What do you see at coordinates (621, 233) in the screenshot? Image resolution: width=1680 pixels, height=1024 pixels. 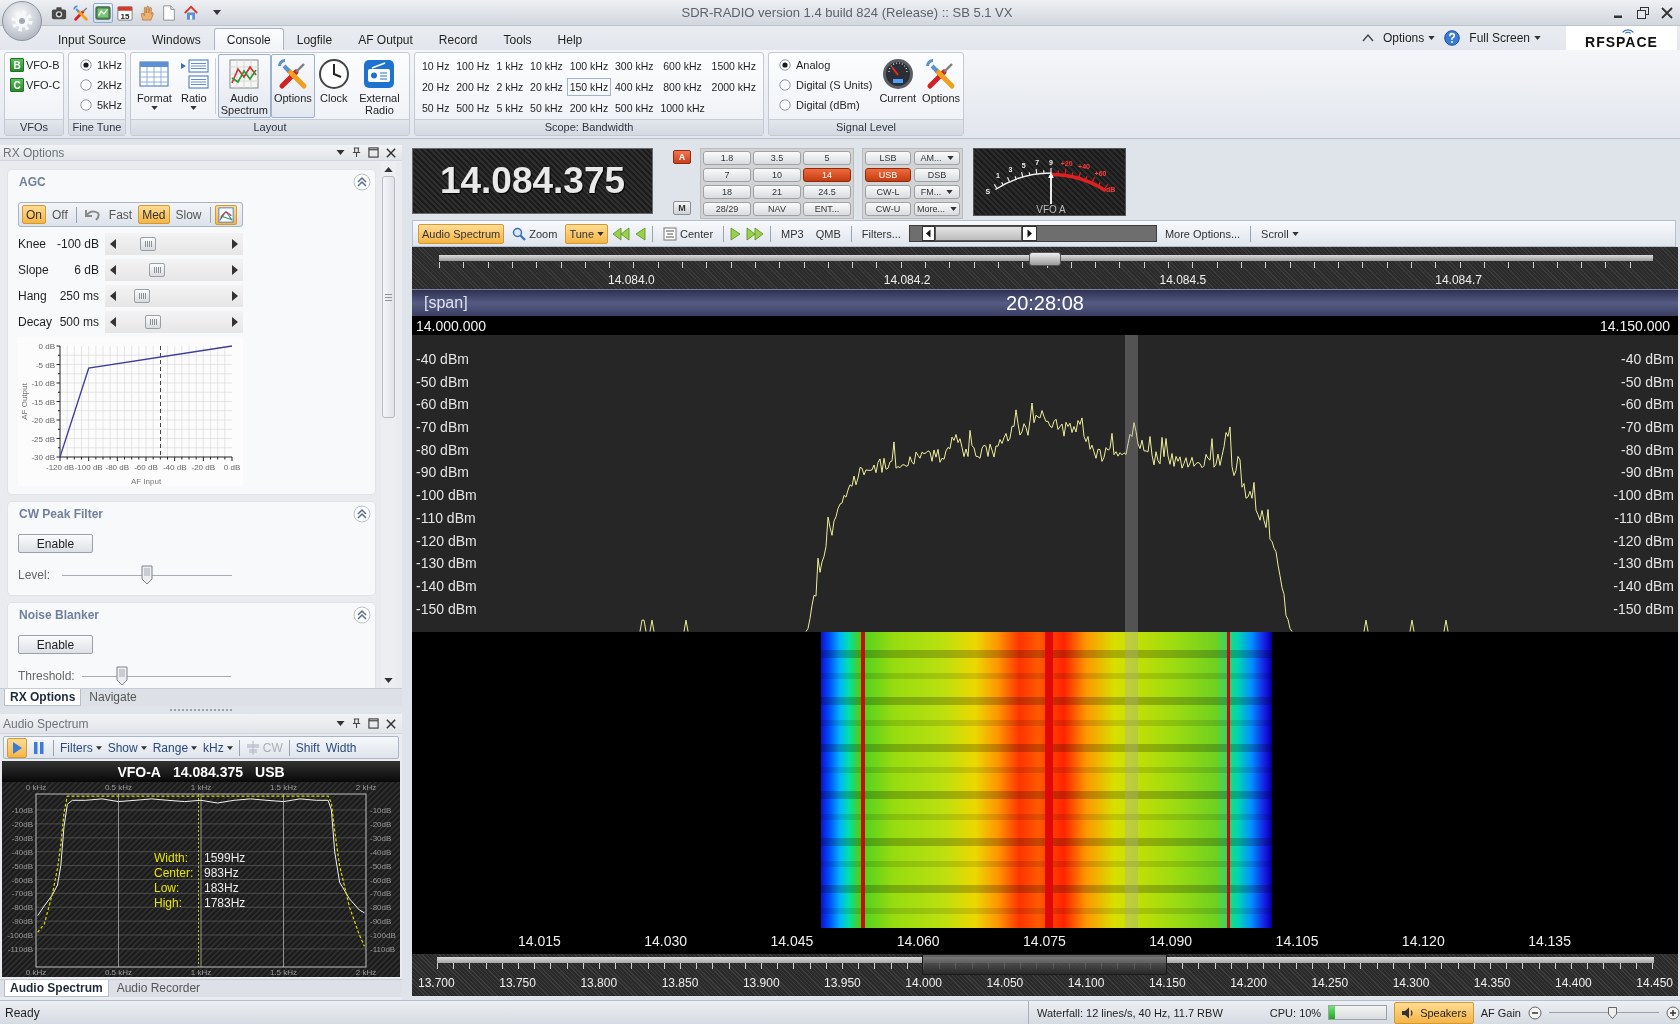 I see `double-arrow-left-icon` at bounding box center [621, 233].